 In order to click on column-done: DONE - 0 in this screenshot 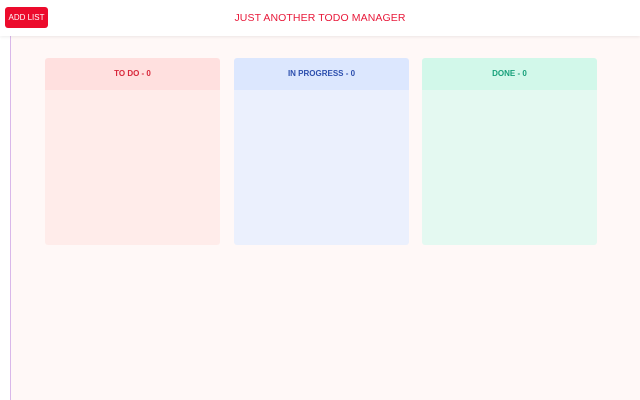, I will do `click(509, 151)`.